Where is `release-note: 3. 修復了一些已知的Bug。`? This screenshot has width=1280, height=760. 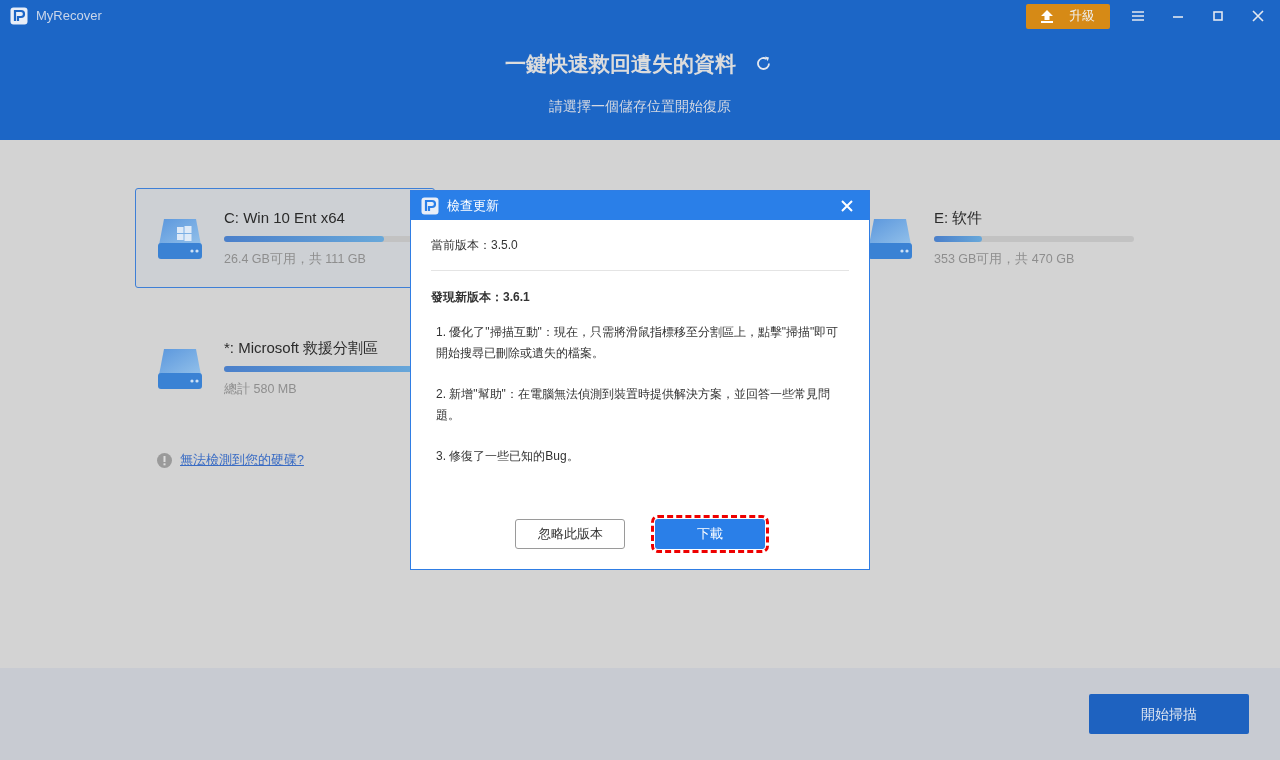 release-note: 3. 修復了一些已知的Bug。 is located at coordinates (508, 456).